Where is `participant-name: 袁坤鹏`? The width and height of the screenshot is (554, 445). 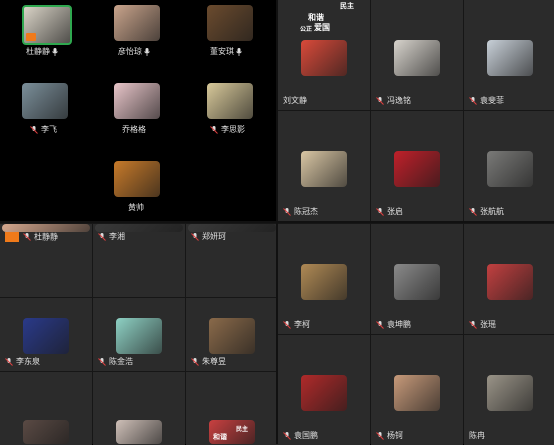
participant-name: 袁坤鹏 is located at coordinates (393, 325).